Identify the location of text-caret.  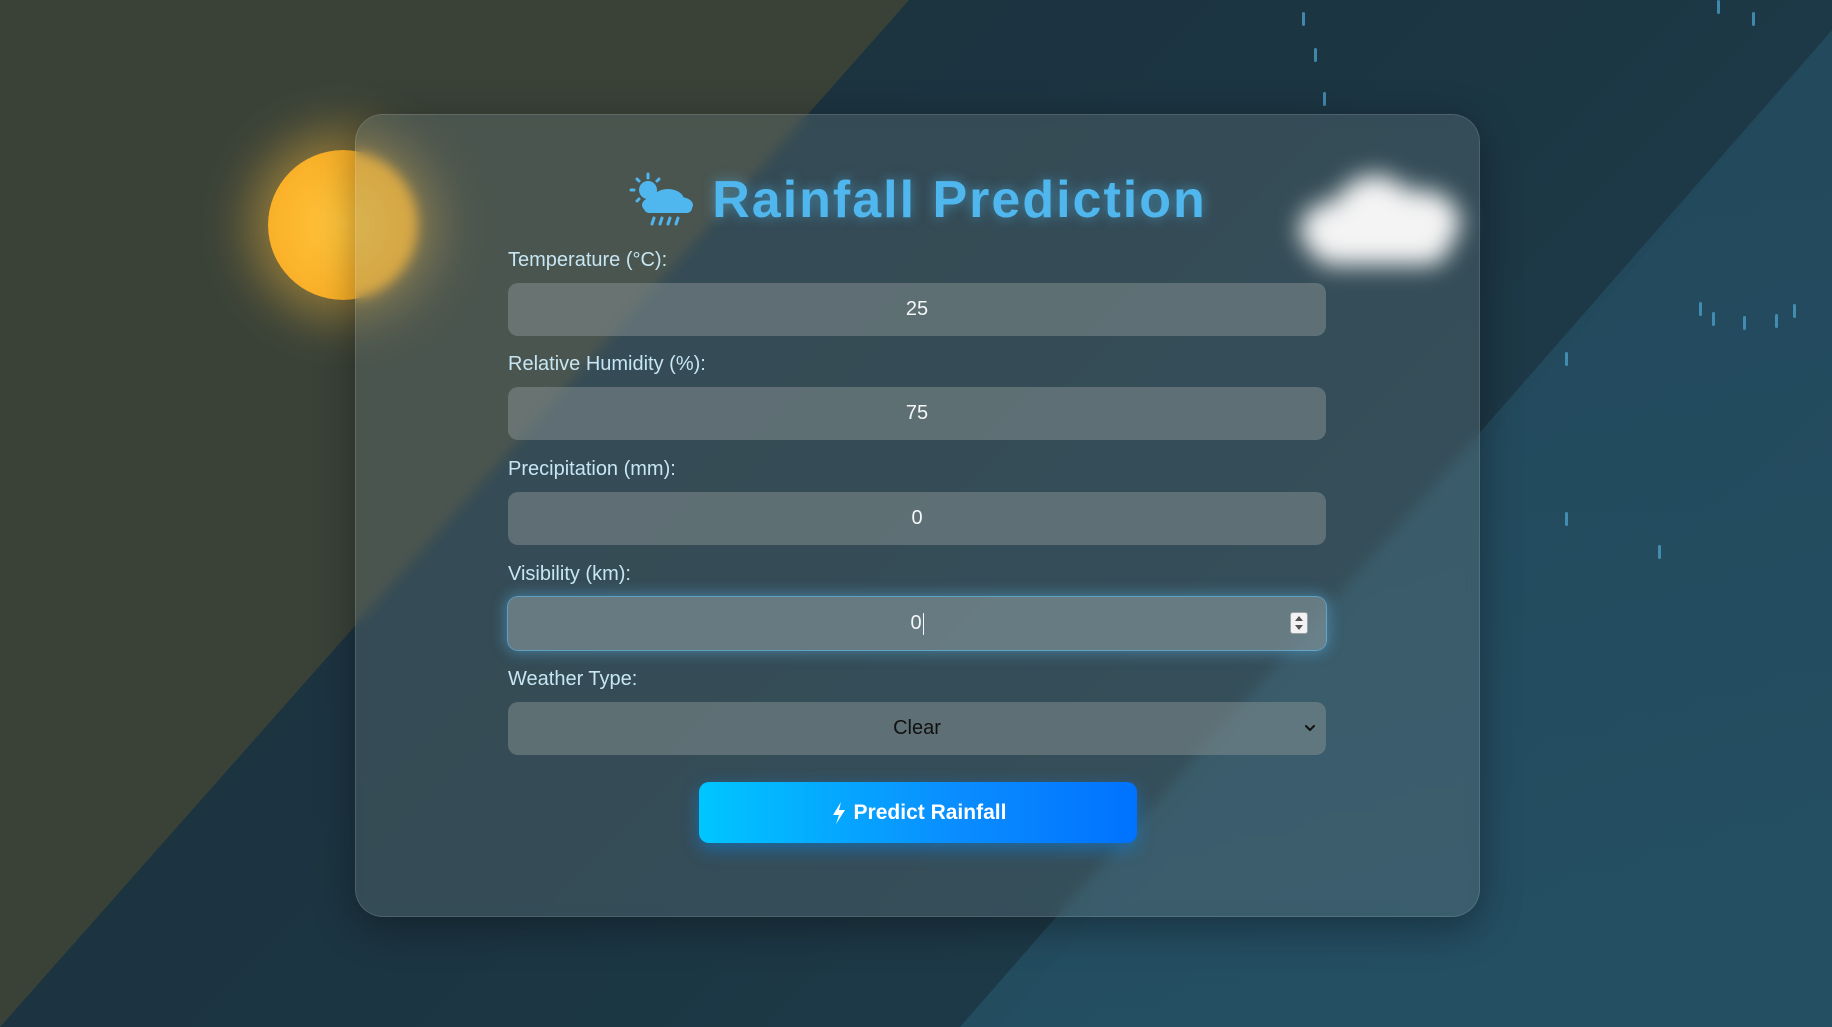
(923, 623).